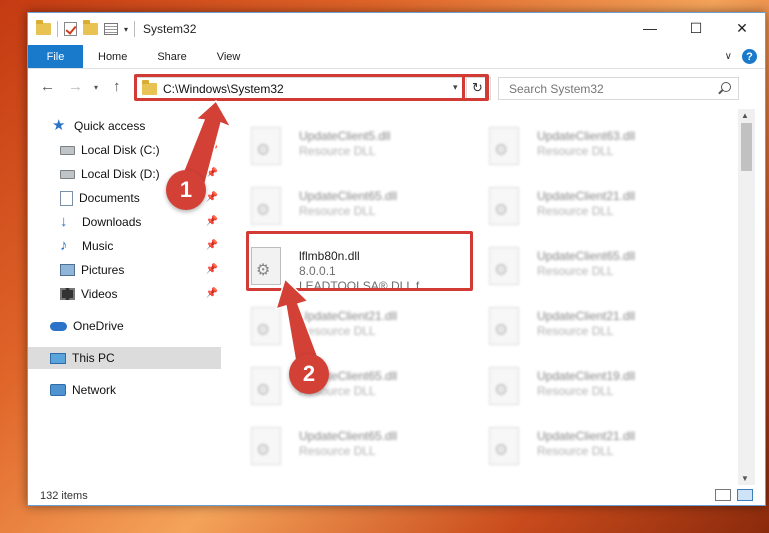 The width and height of the screenshot is (769, 533). I want to click on sidebar-item-quick-access: ★ Quick access, so click(124, 126).